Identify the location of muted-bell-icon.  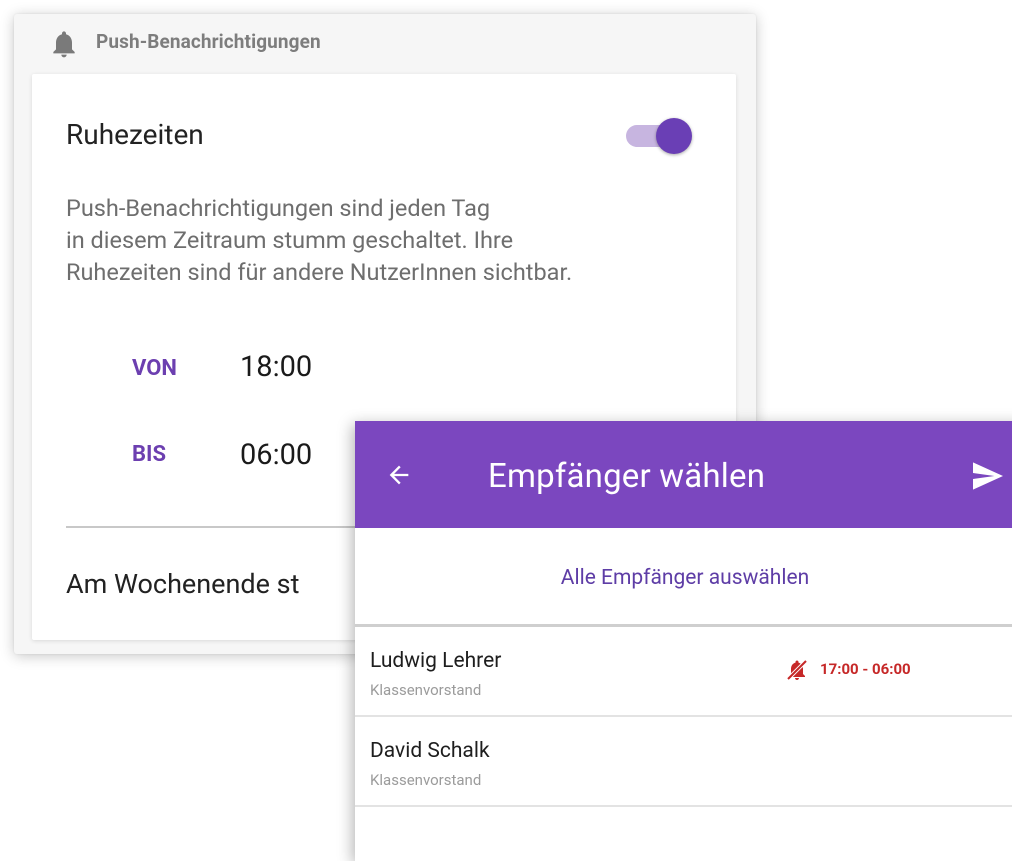
(797, 670).